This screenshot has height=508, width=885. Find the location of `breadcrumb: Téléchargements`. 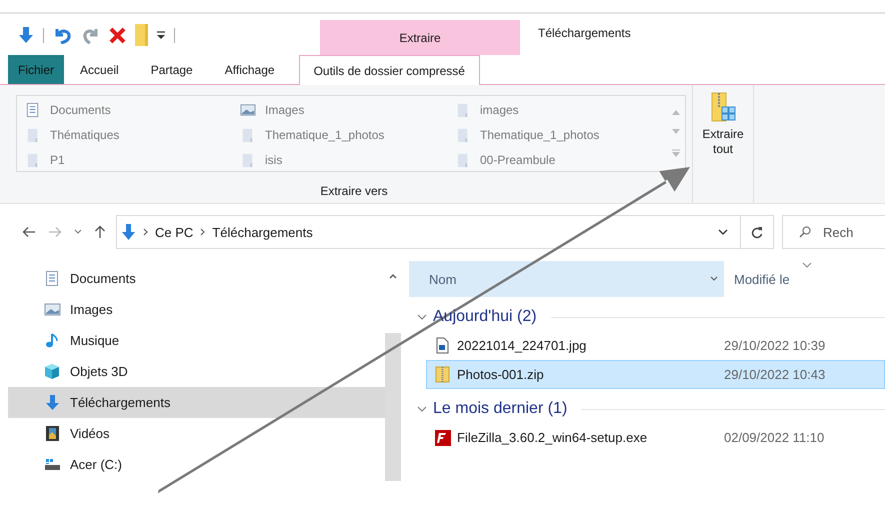

breadcrumb: Téléchargements is located at coordinates (262, 232).